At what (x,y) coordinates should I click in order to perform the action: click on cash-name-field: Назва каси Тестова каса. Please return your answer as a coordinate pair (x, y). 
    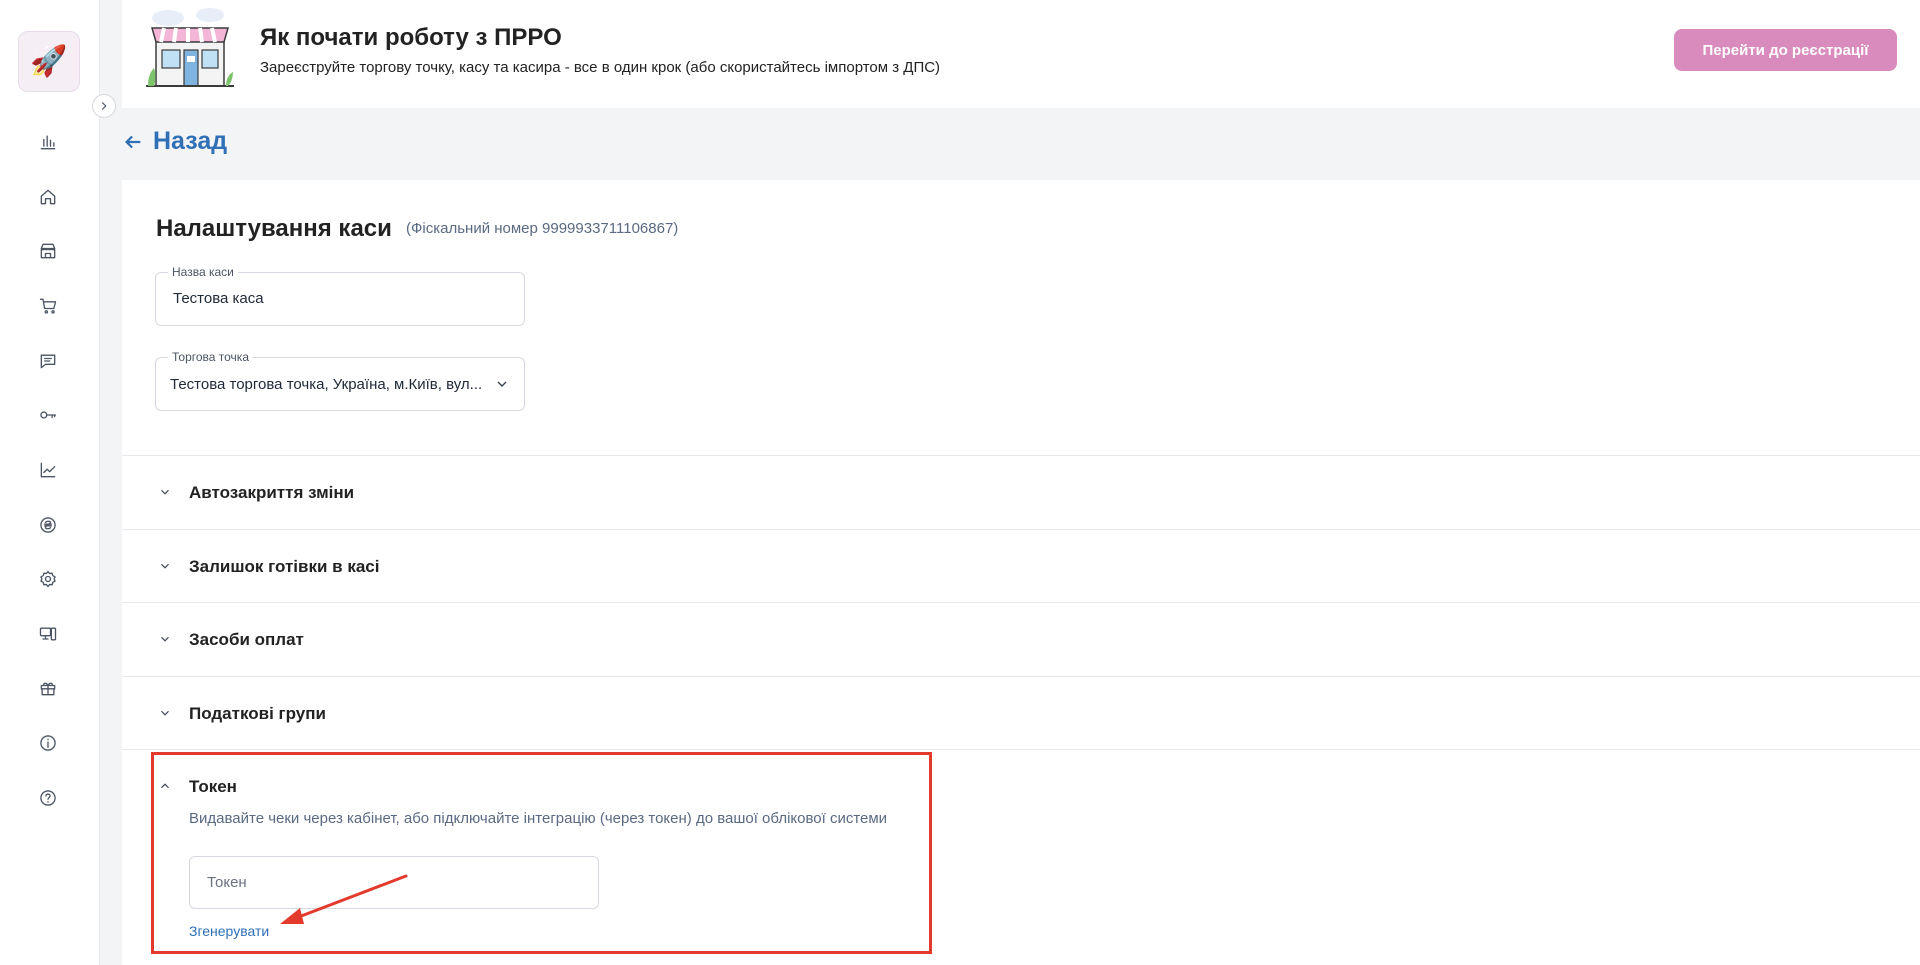
    Looking at the image, I should click on (340, 295).